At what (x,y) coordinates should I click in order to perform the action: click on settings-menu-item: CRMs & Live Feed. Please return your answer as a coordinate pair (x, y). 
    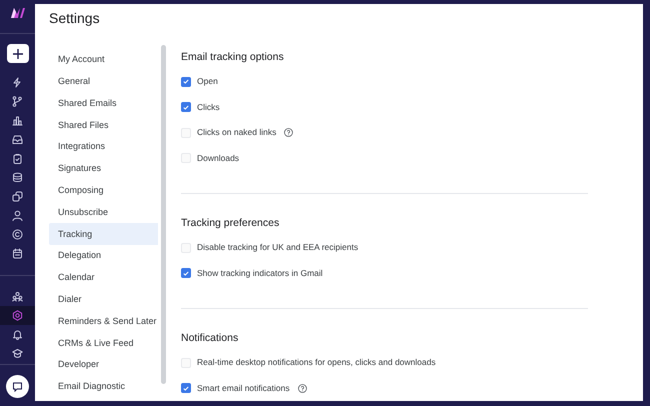
    Looking at the image, I should click on (103, 343).